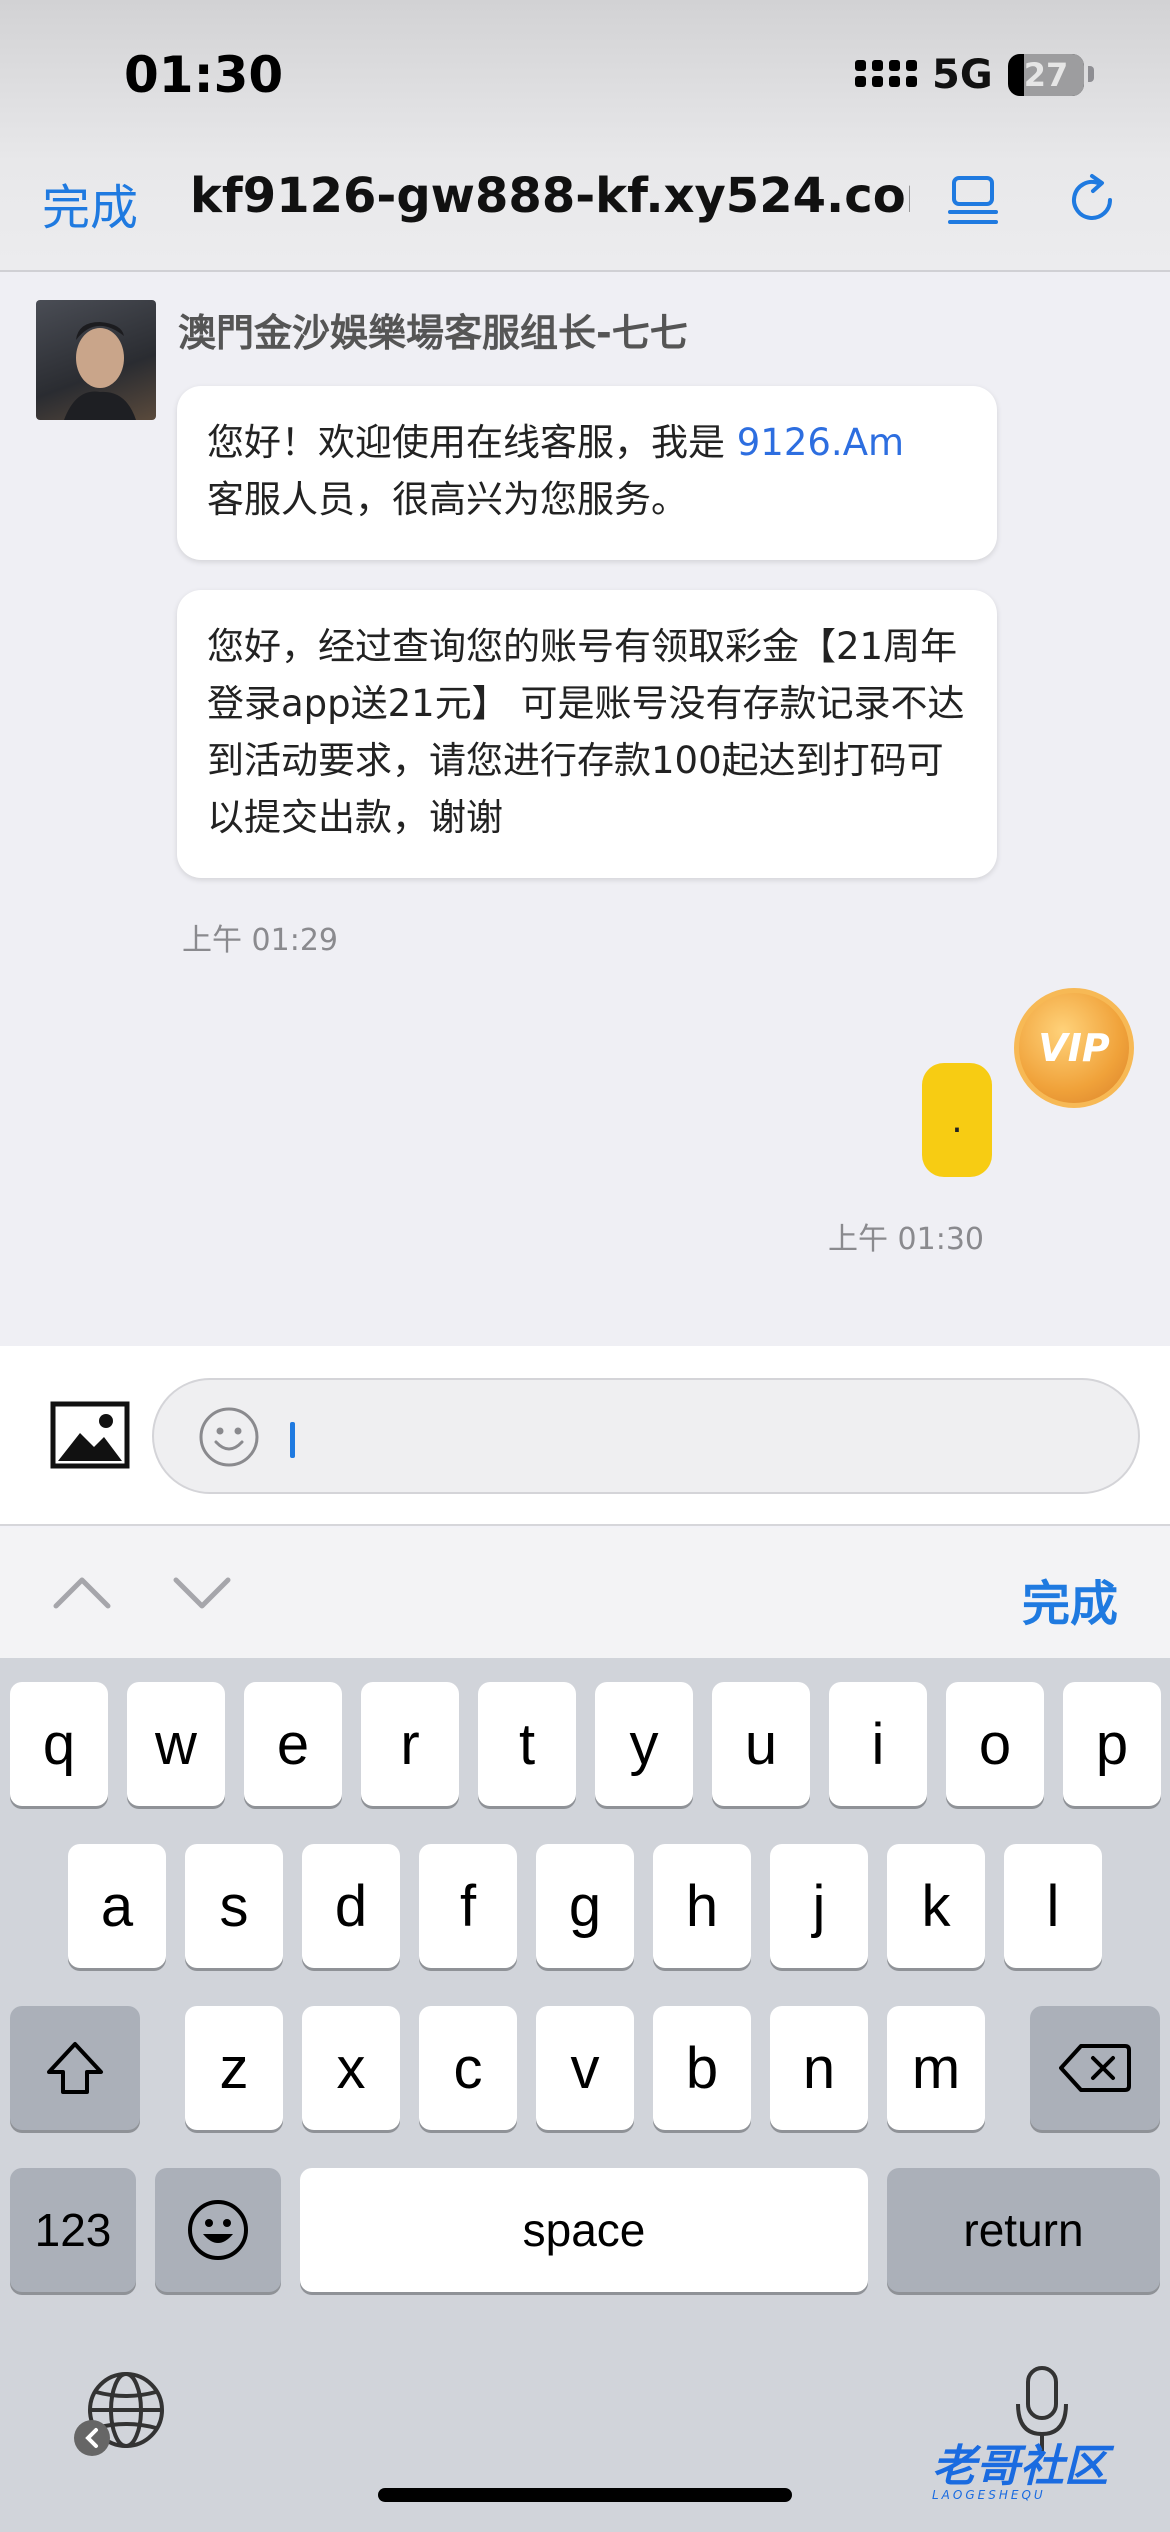  What do you see at coordinates (585, 2068) in the screenshot?
I see `key-v: v` at bounding box center [585, 2068].